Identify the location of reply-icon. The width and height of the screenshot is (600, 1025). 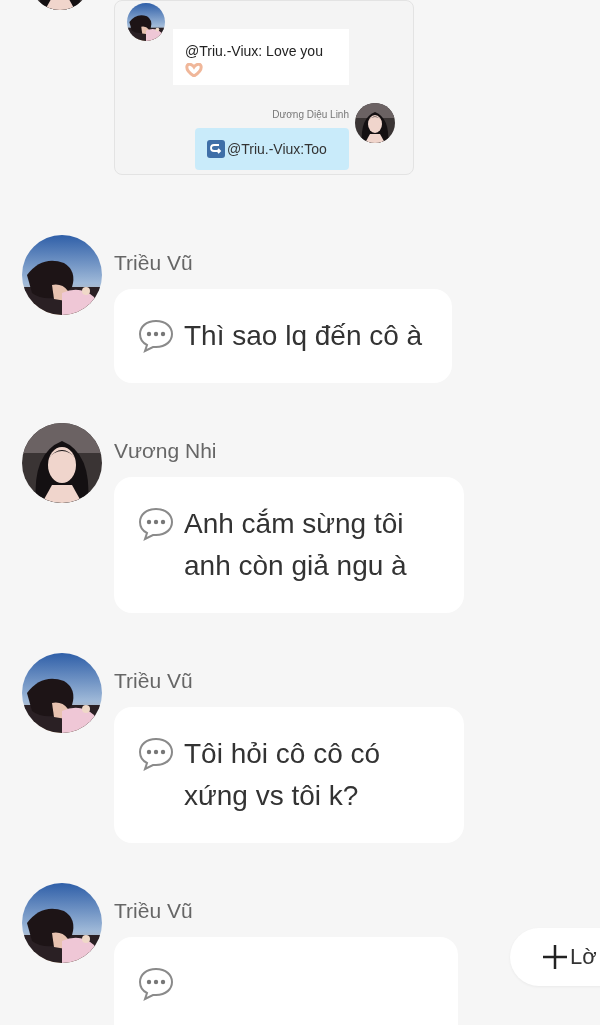
(216, 149).